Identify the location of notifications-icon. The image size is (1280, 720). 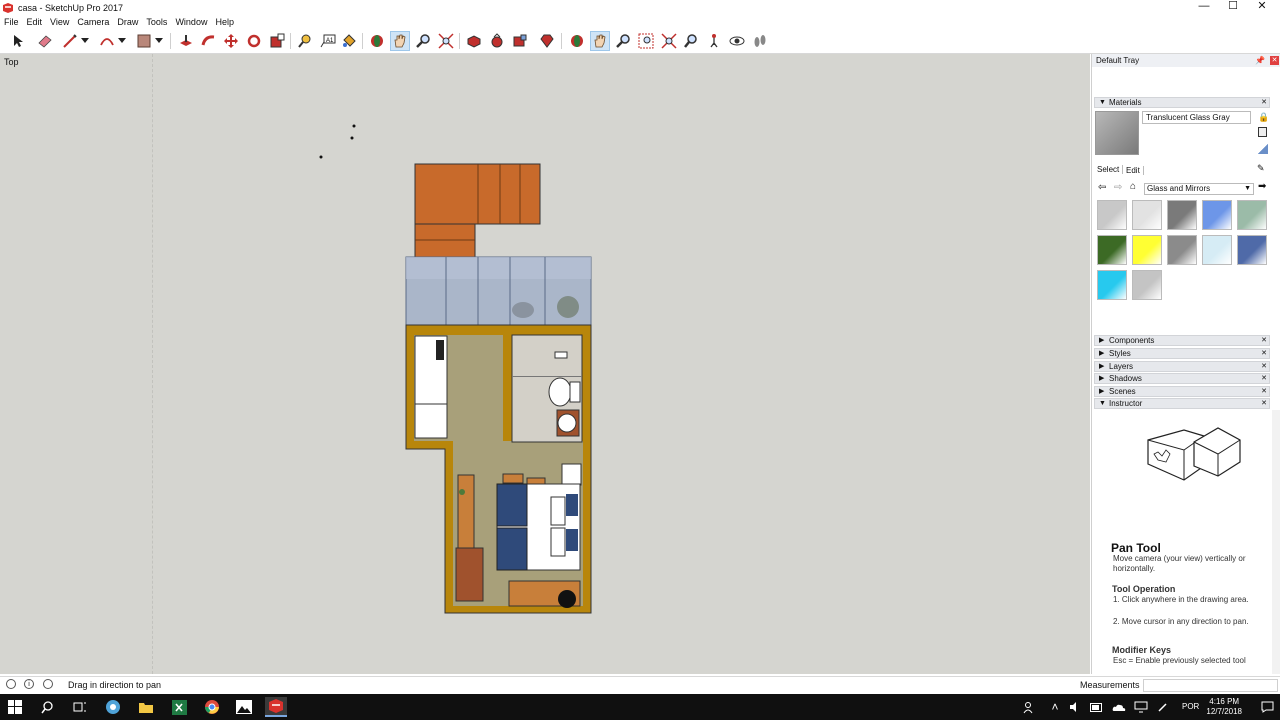
(1267, 707).